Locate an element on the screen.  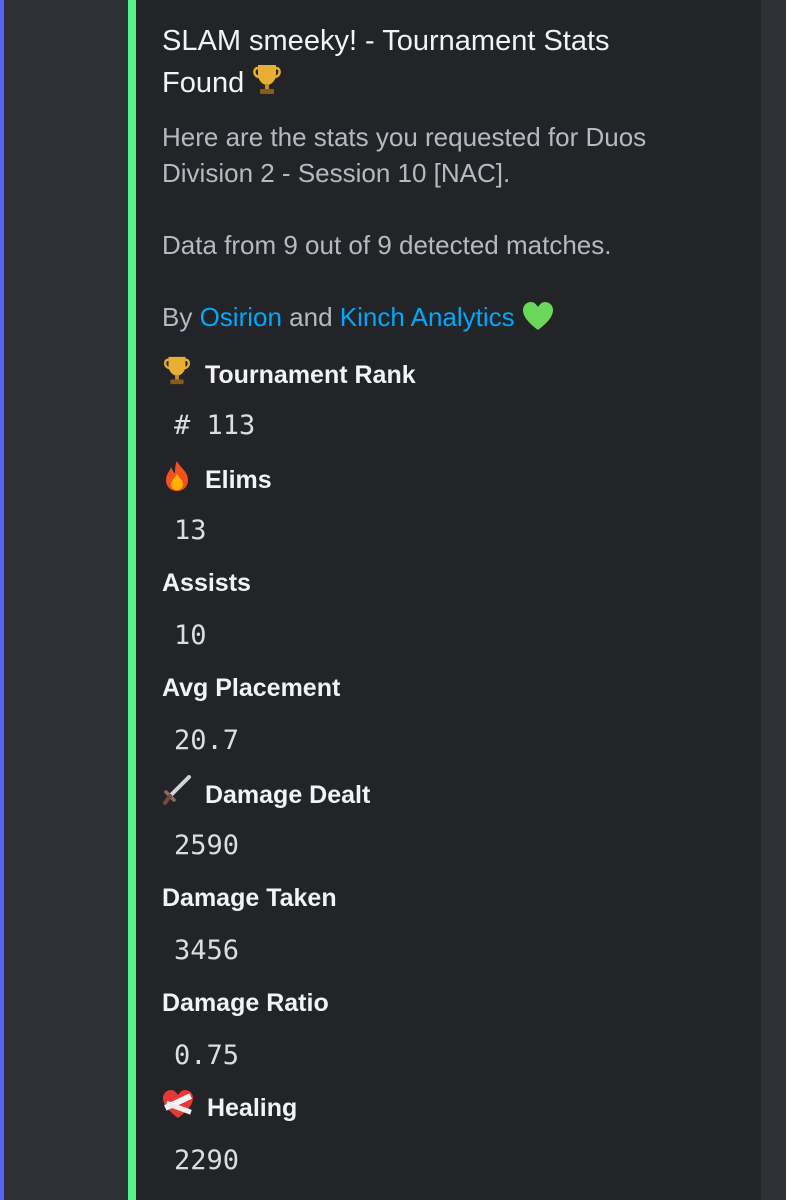
credits-by: By is located at coordinates (177, 317).